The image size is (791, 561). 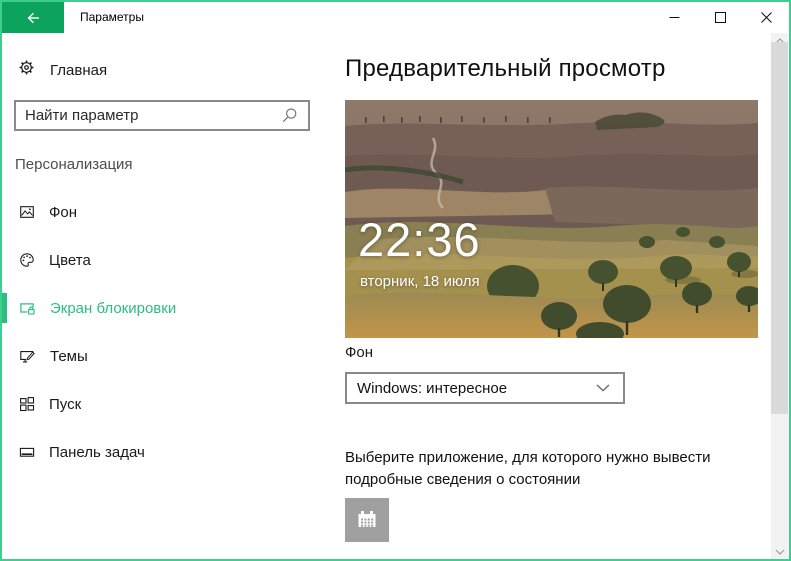 I want to click on detailed-status-app-button, so click(x=367, y=520).